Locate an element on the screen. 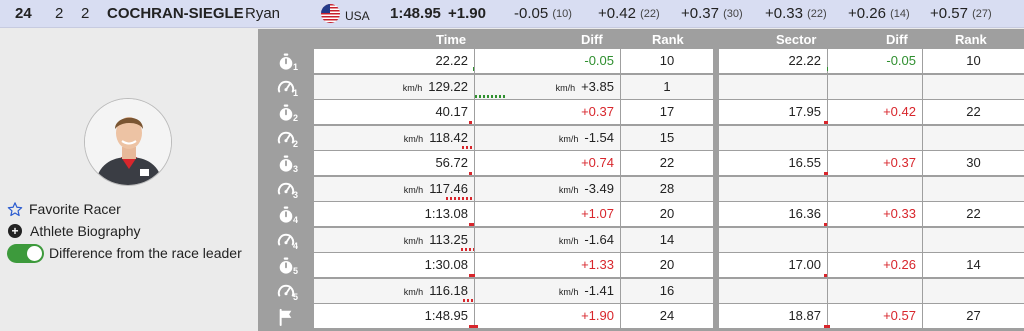 This screenshot has height=331, width=1024. diff-cell: +1.07 is located at coordinates (547, 214).